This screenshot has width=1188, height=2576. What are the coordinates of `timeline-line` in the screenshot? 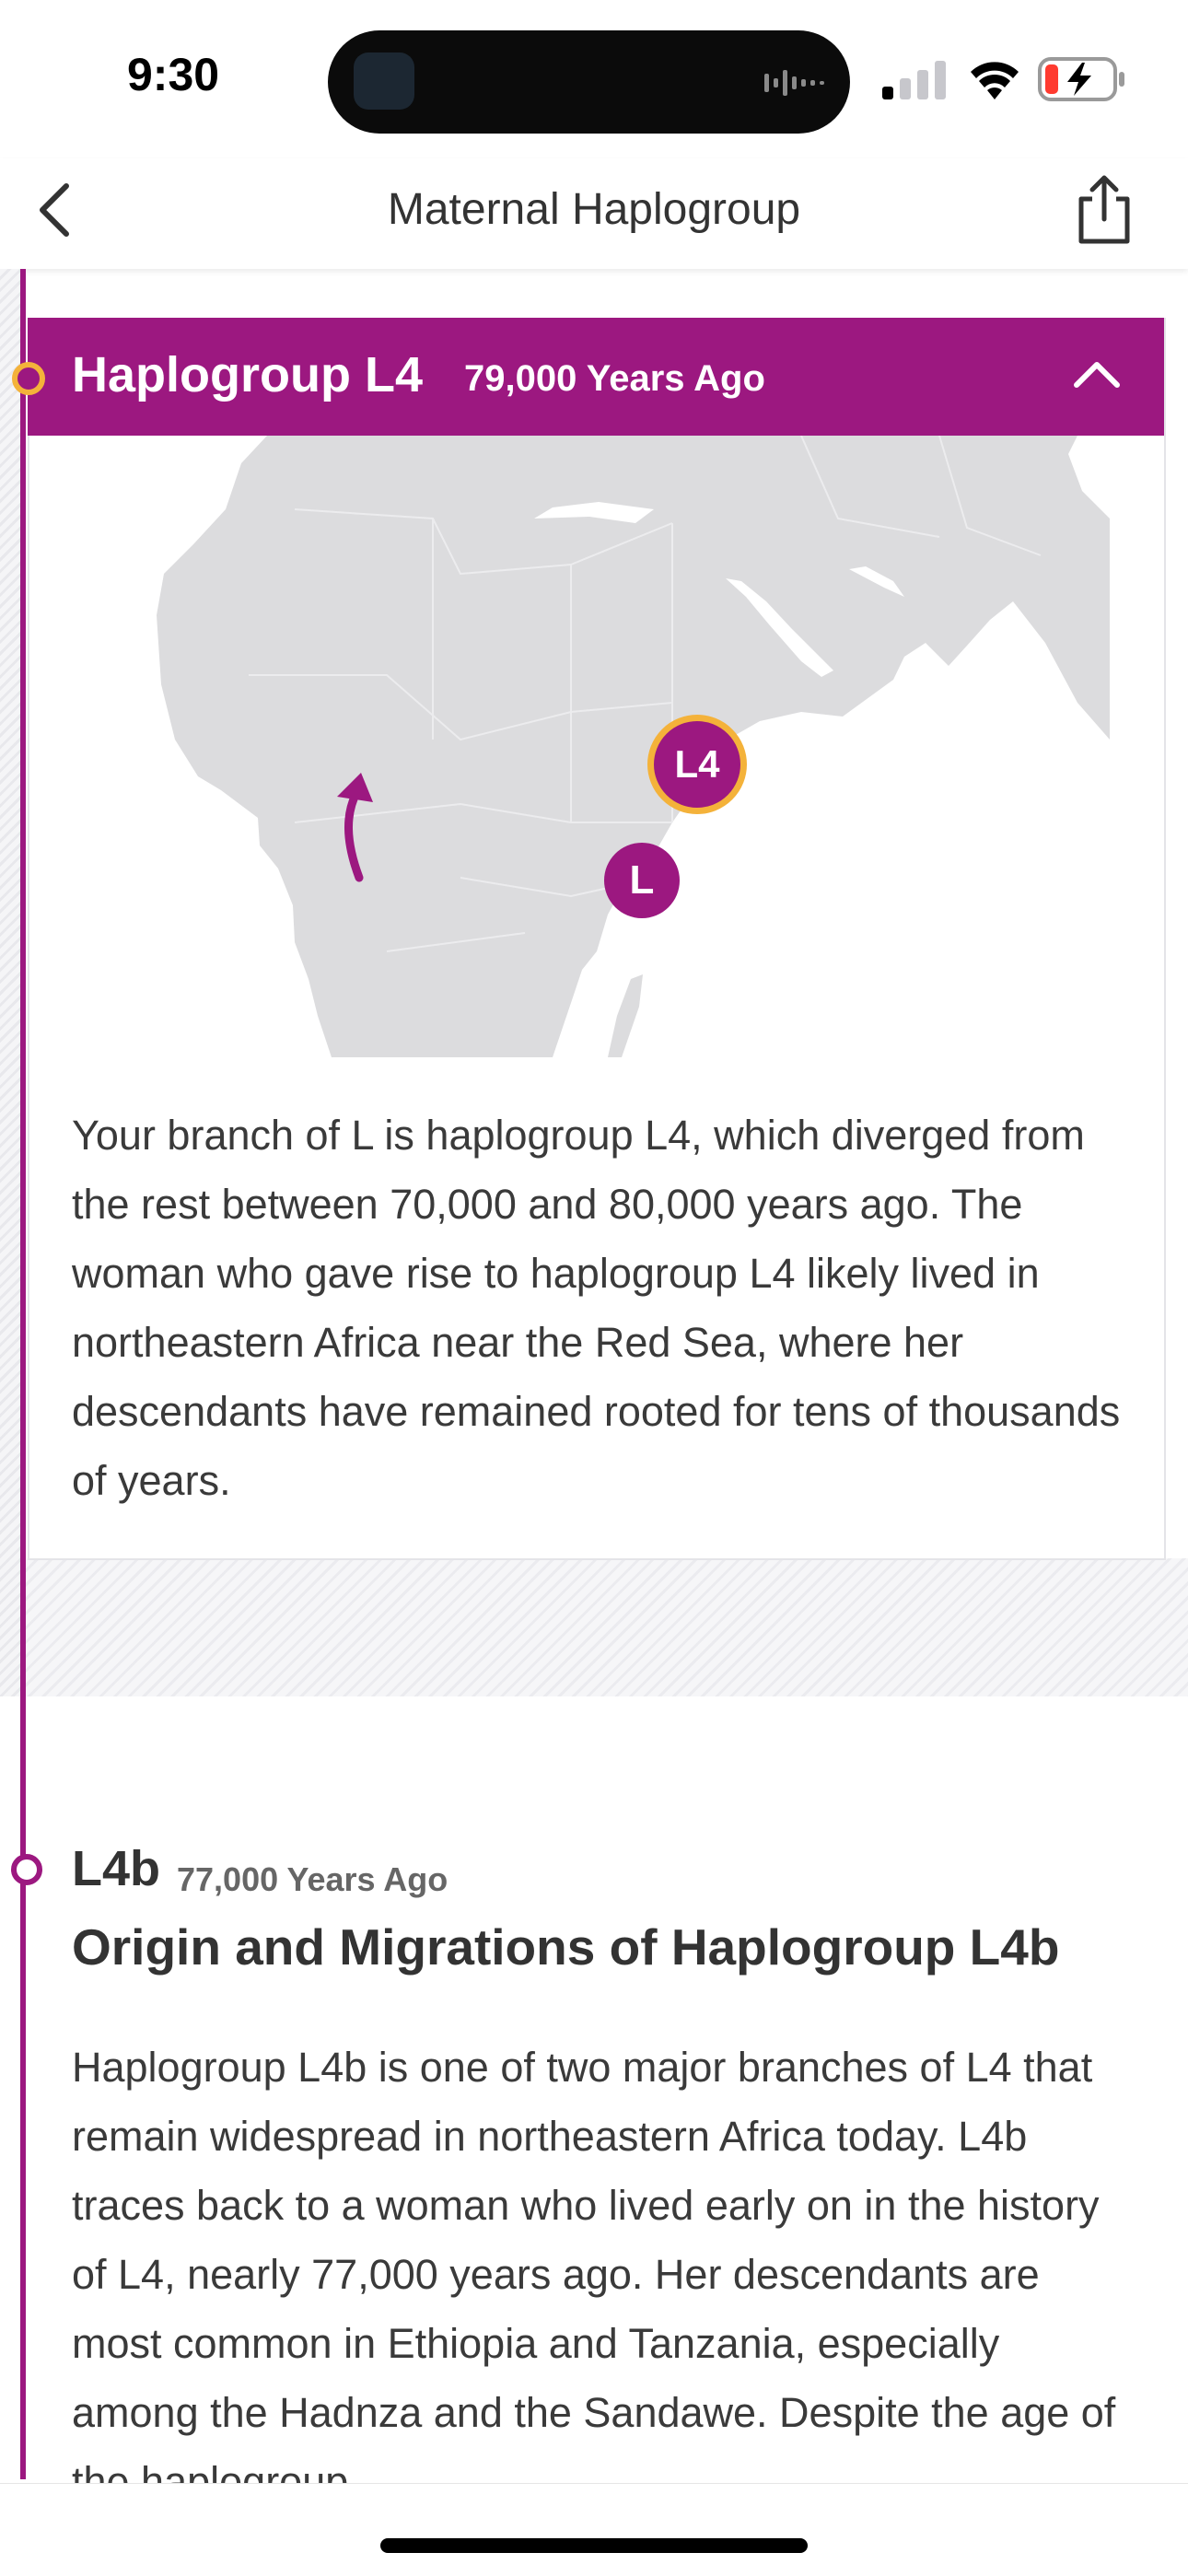 It's located at (23, 1374).